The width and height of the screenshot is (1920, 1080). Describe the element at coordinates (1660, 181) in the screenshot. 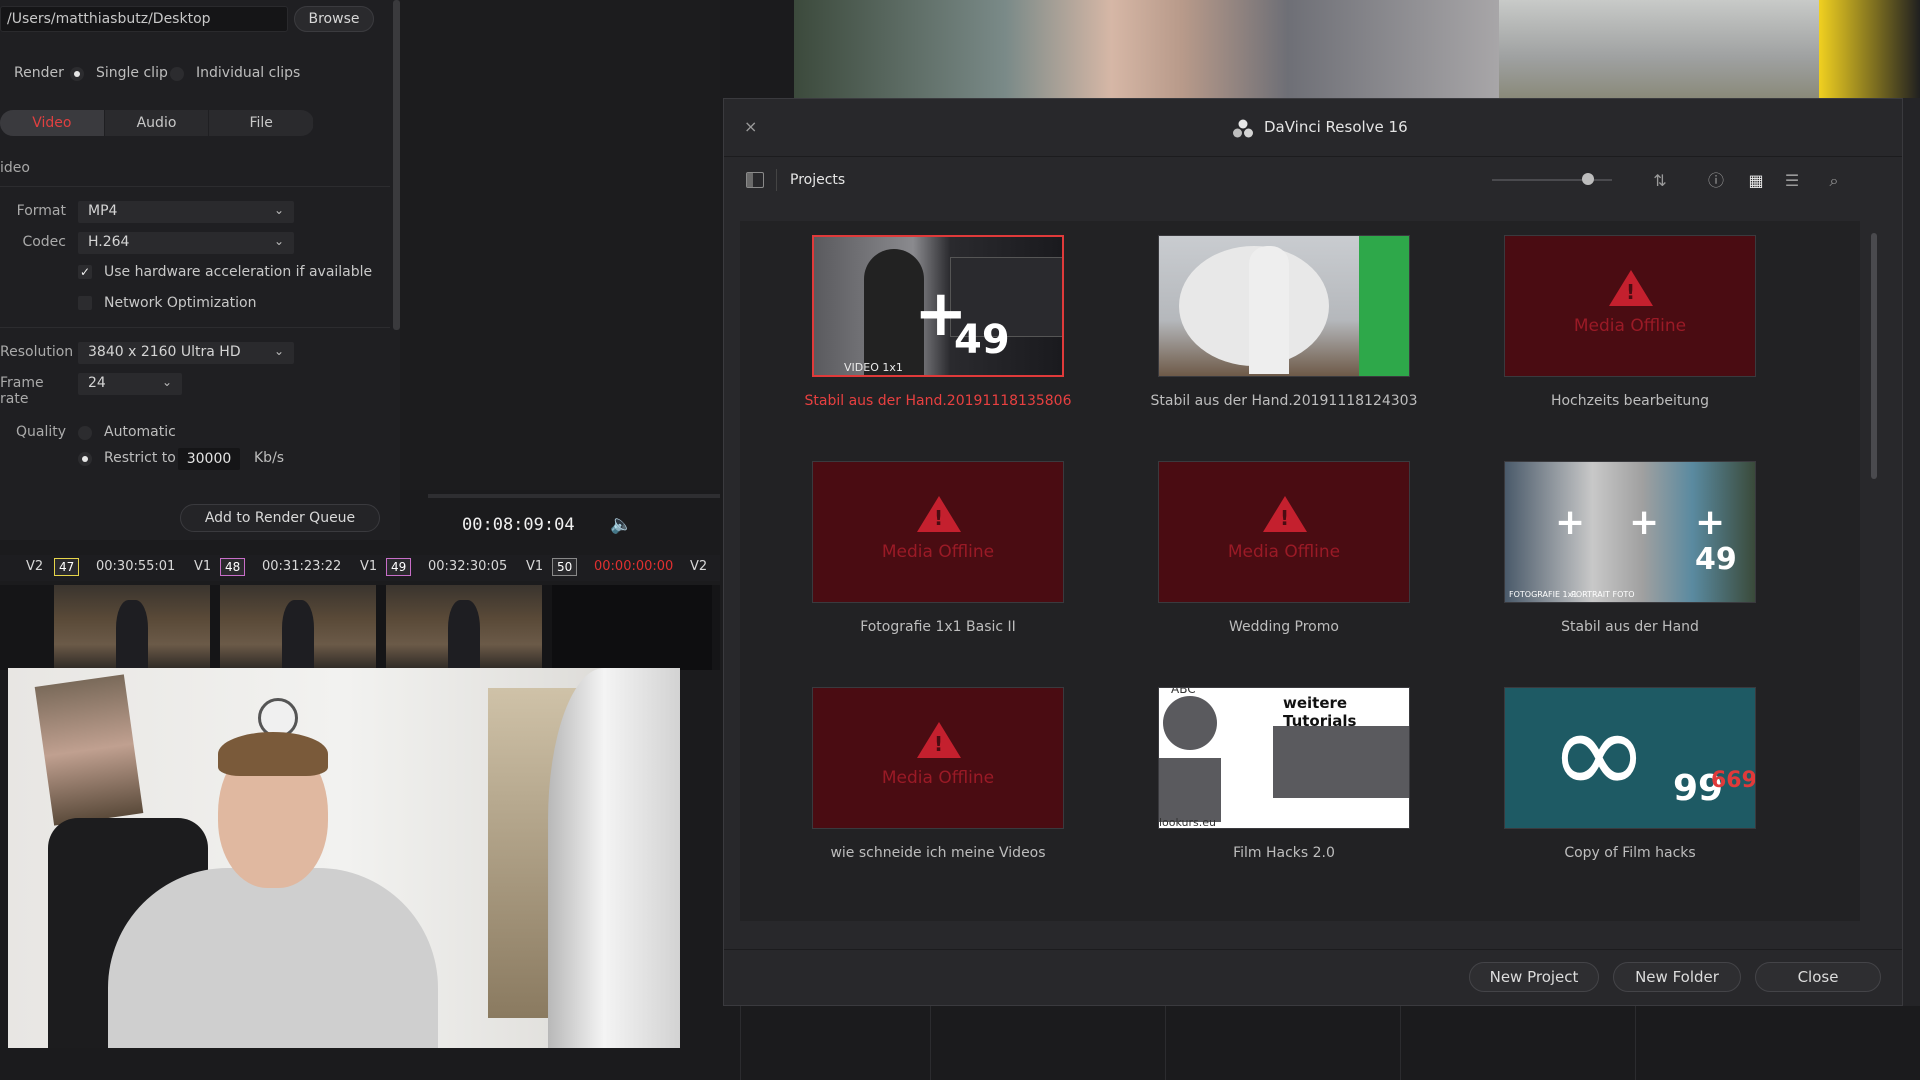

I see `sort-icon: ⇅` at that location.